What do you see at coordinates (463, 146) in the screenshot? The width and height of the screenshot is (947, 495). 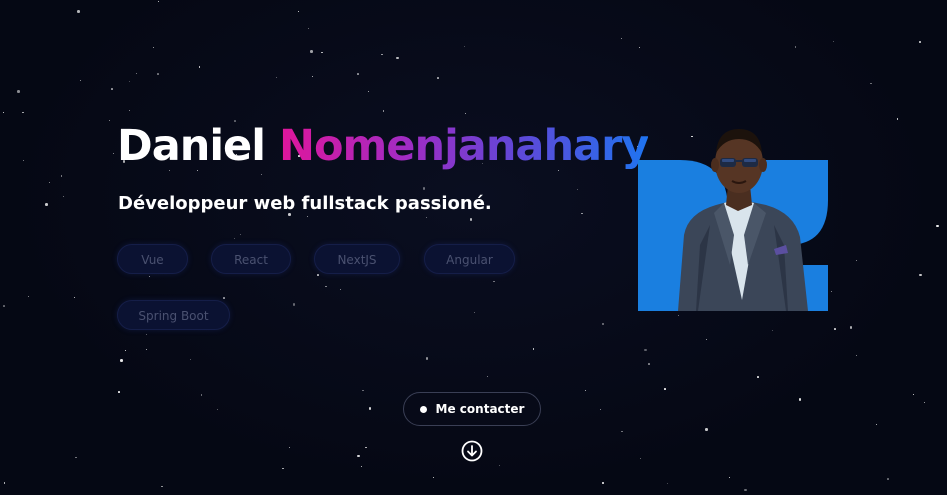 I see `last-name: Nomenjanahary` at bounding box center [463, 146].